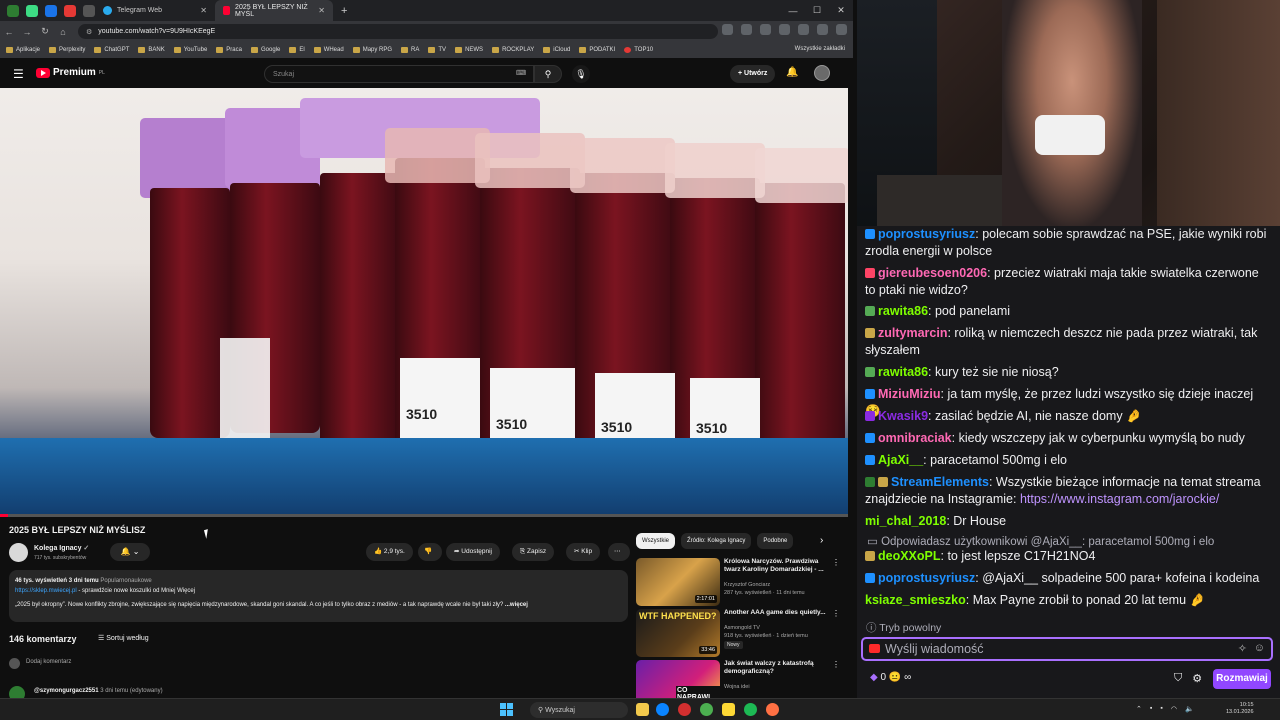 This screenshot has height=720, width=1280. What do you see at coordinates (1259, 648) in the screenshot?
I see `smile-icon: ☺` at bounding box center [1259, 648].